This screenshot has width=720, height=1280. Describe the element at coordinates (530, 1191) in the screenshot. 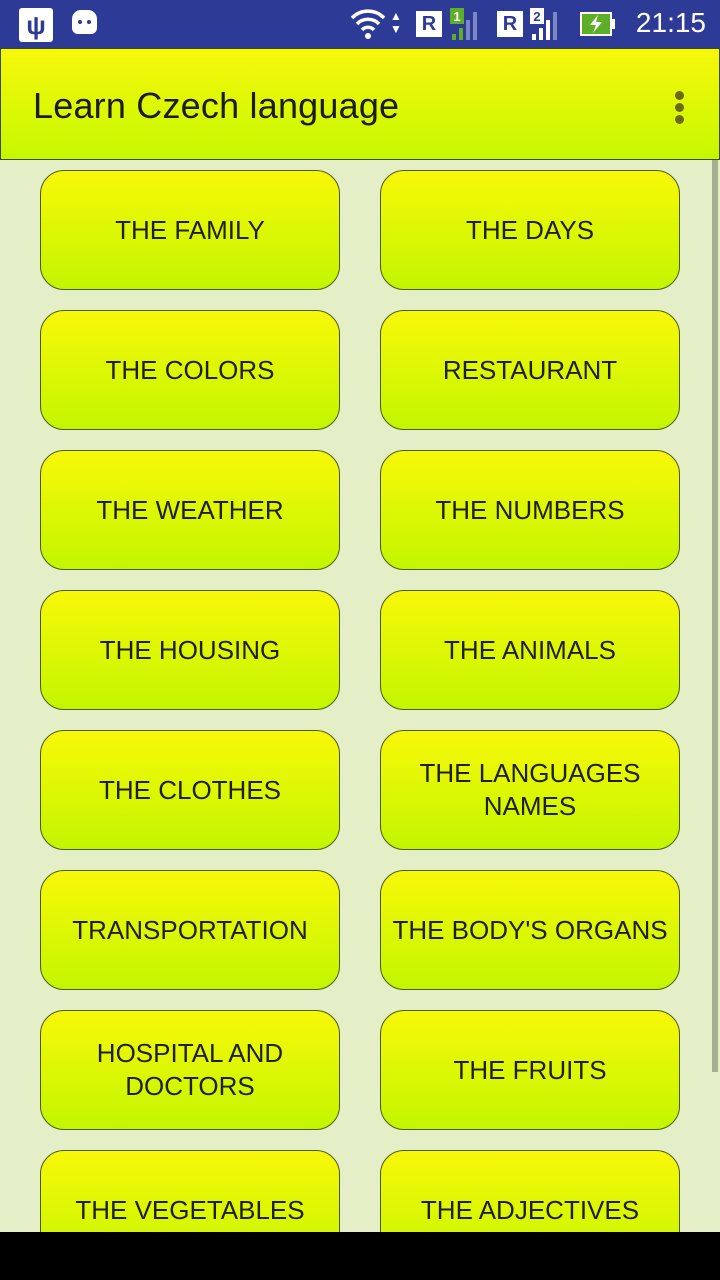

I see `category-button-adjectives: THE ADJECTIVES` at that location.